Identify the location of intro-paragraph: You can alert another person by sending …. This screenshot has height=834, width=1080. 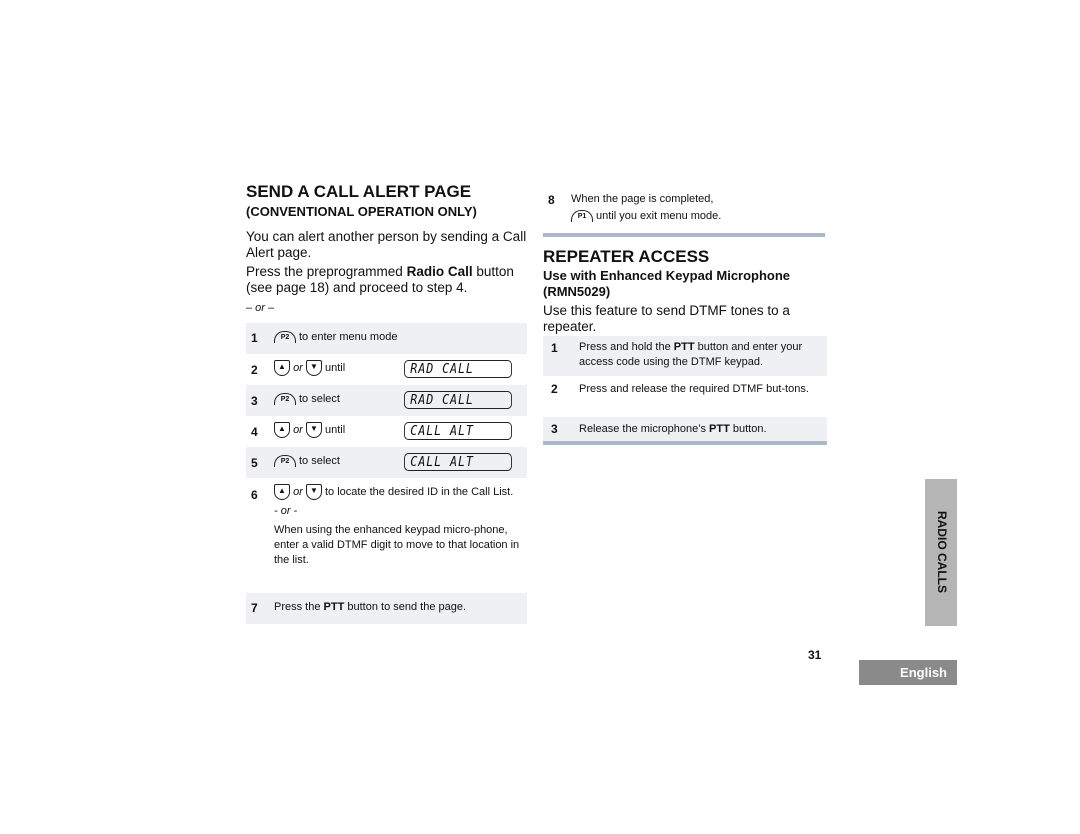
(386, 244).